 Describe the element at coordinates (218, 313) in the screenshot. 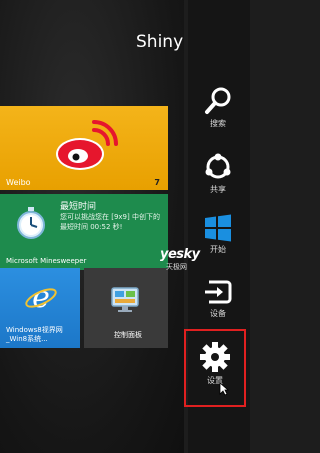

I see `devices-charm-label: 设备` at that location.